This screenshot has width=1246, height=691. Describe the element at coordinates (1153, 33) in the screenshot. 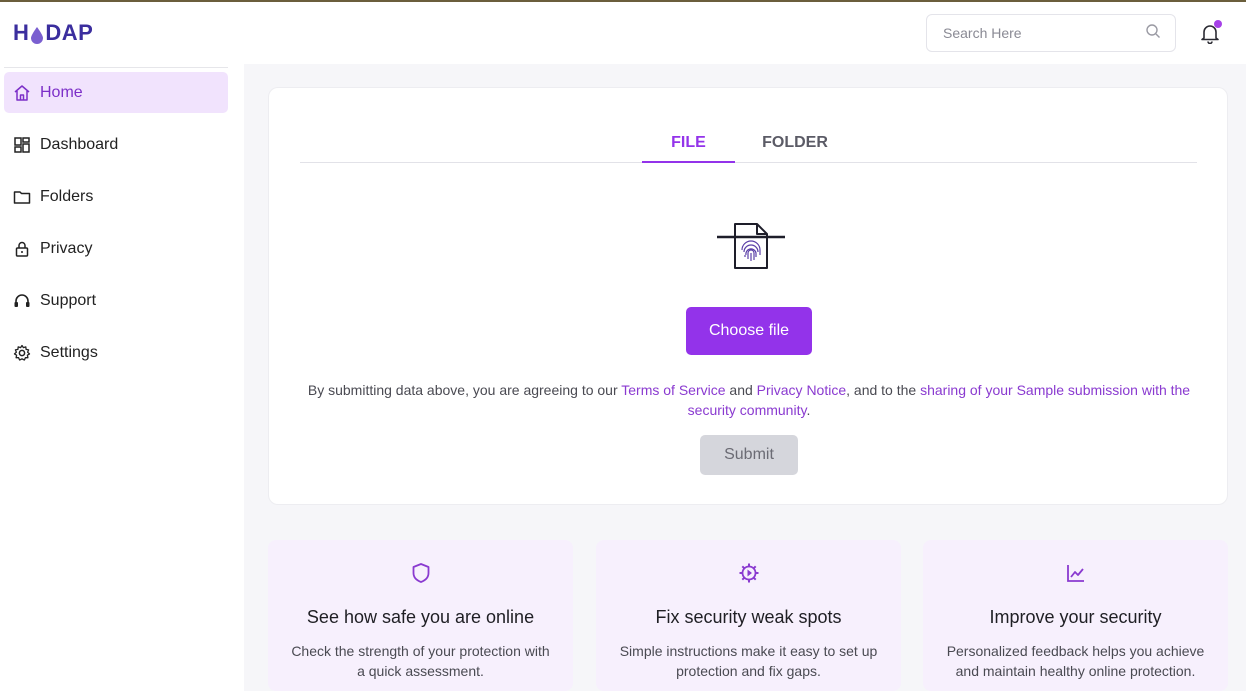

I see `search-icon` at that location.